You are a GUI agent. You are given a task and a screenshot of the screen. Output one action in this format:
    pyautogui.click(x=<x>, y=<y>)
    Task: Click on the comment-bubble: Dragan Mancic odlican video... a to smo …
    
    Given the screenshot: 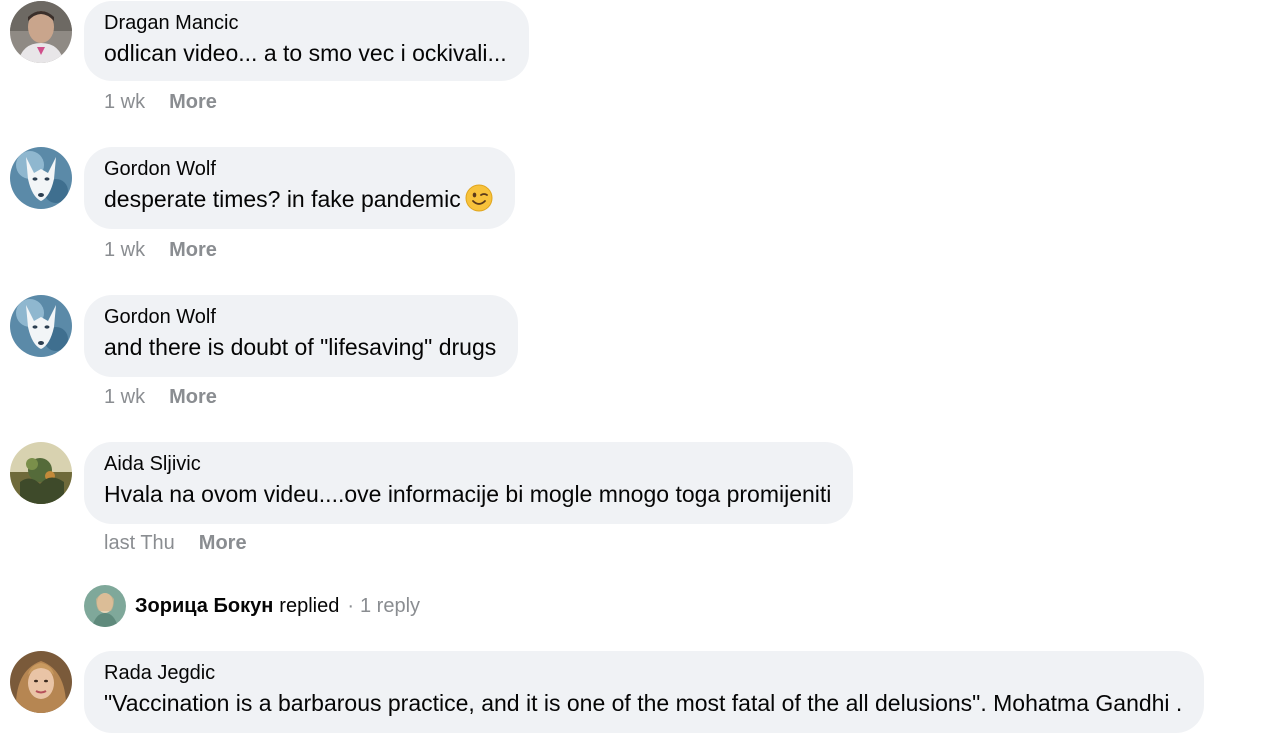 What is the action you would take?
    pyautogui.click(x=306, y=41)
    